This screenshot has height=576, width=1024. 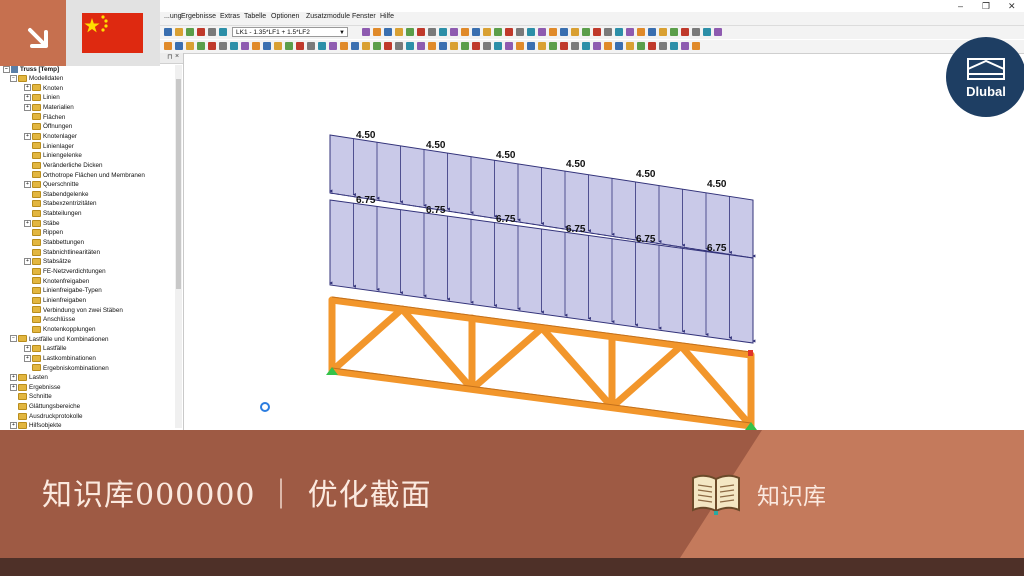 I want to click on tree-item: Veränderliche Dicken, so click(x=63, y=165).